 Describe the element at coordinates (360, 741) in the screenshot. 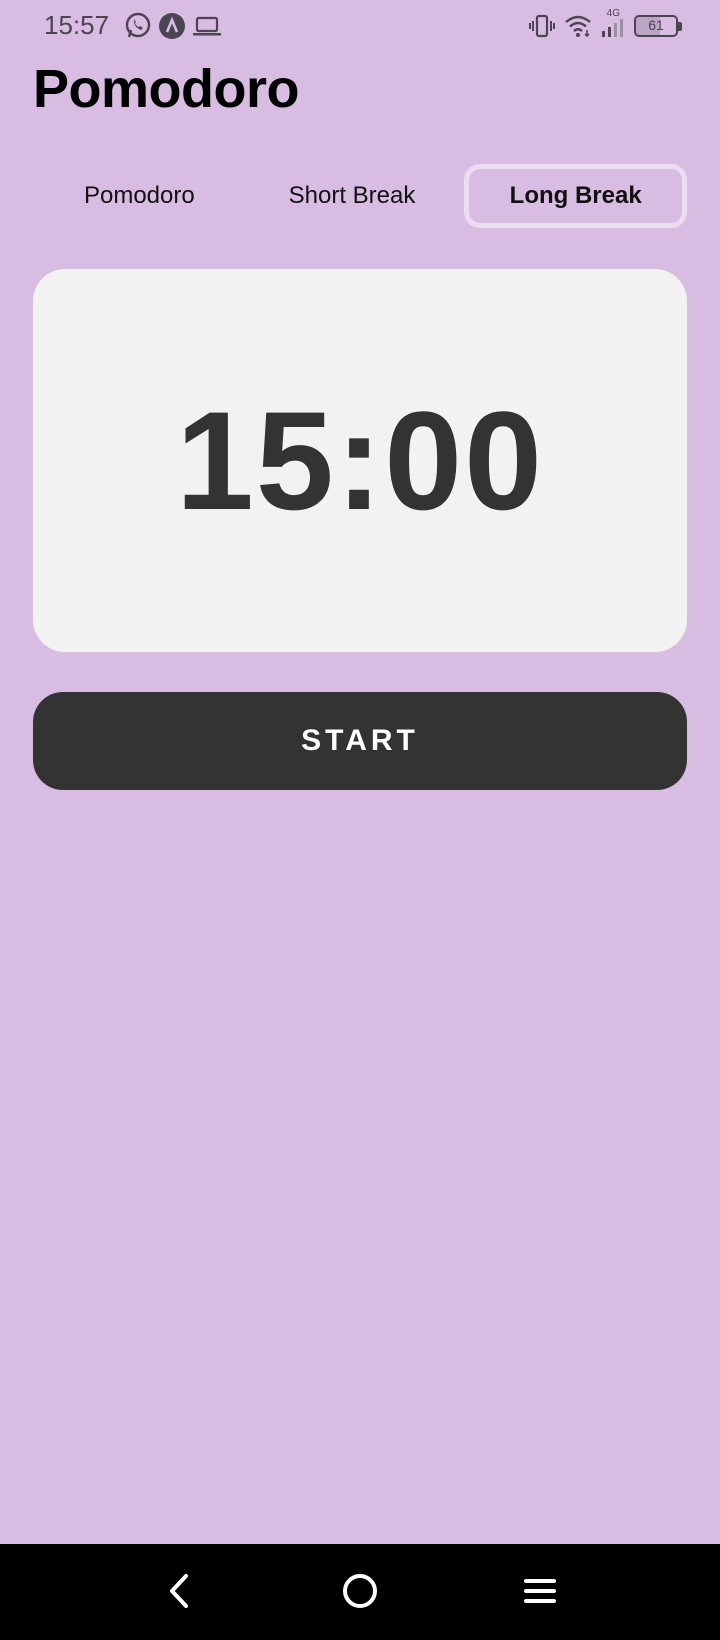

I see `start-button: START` at that location.